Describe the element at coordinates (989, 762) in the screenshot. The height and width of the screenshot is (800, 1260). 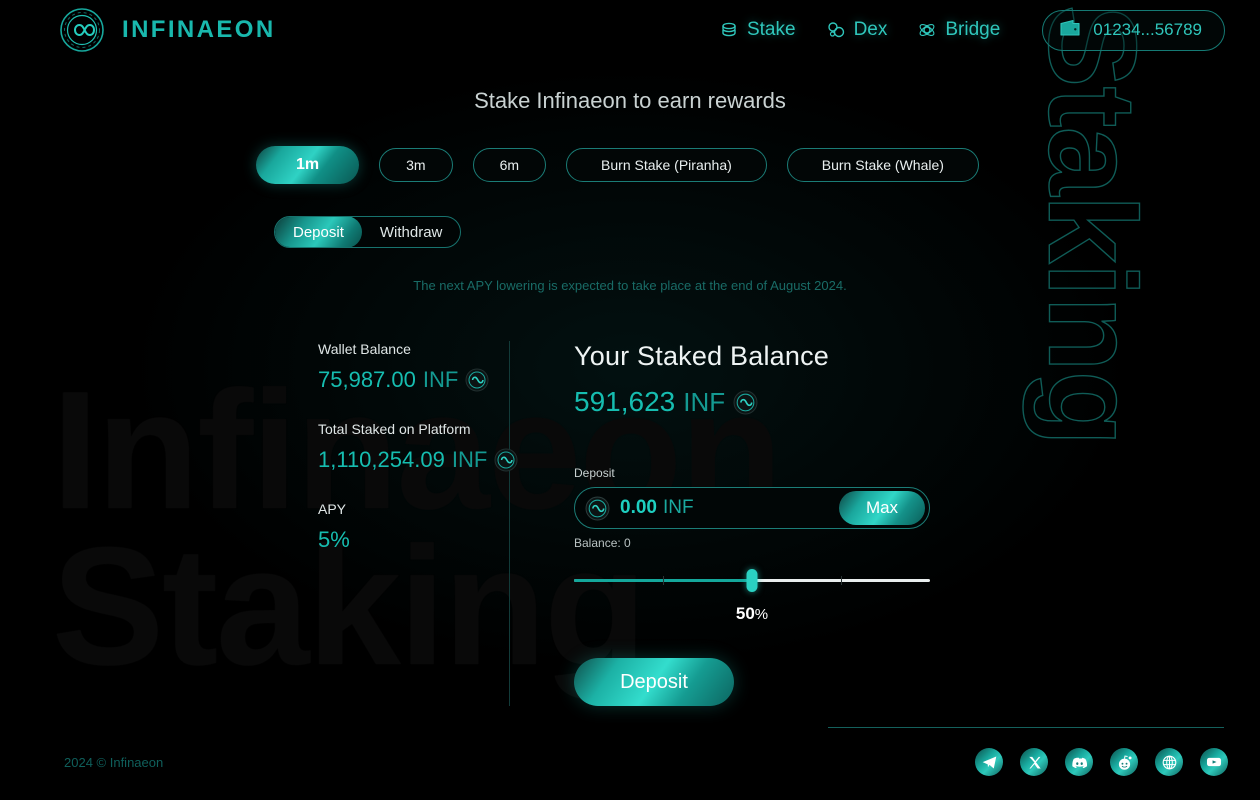
I see `telegram-icon` at that location.